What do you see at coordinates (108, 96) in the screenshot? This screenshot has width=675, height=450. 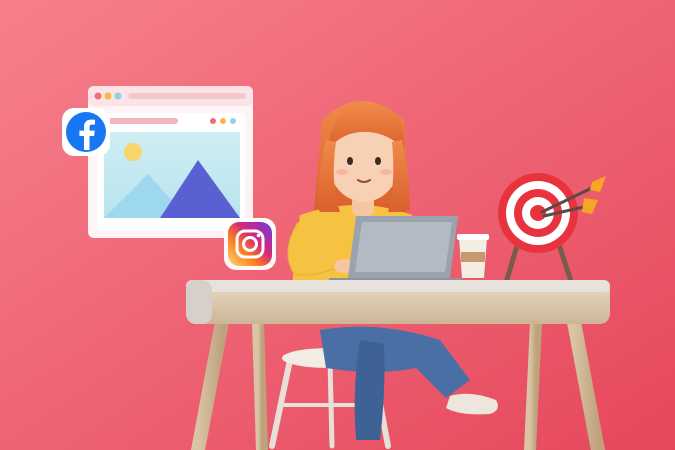 I see `window-dot-yellow` at bounding box center [108, 96].